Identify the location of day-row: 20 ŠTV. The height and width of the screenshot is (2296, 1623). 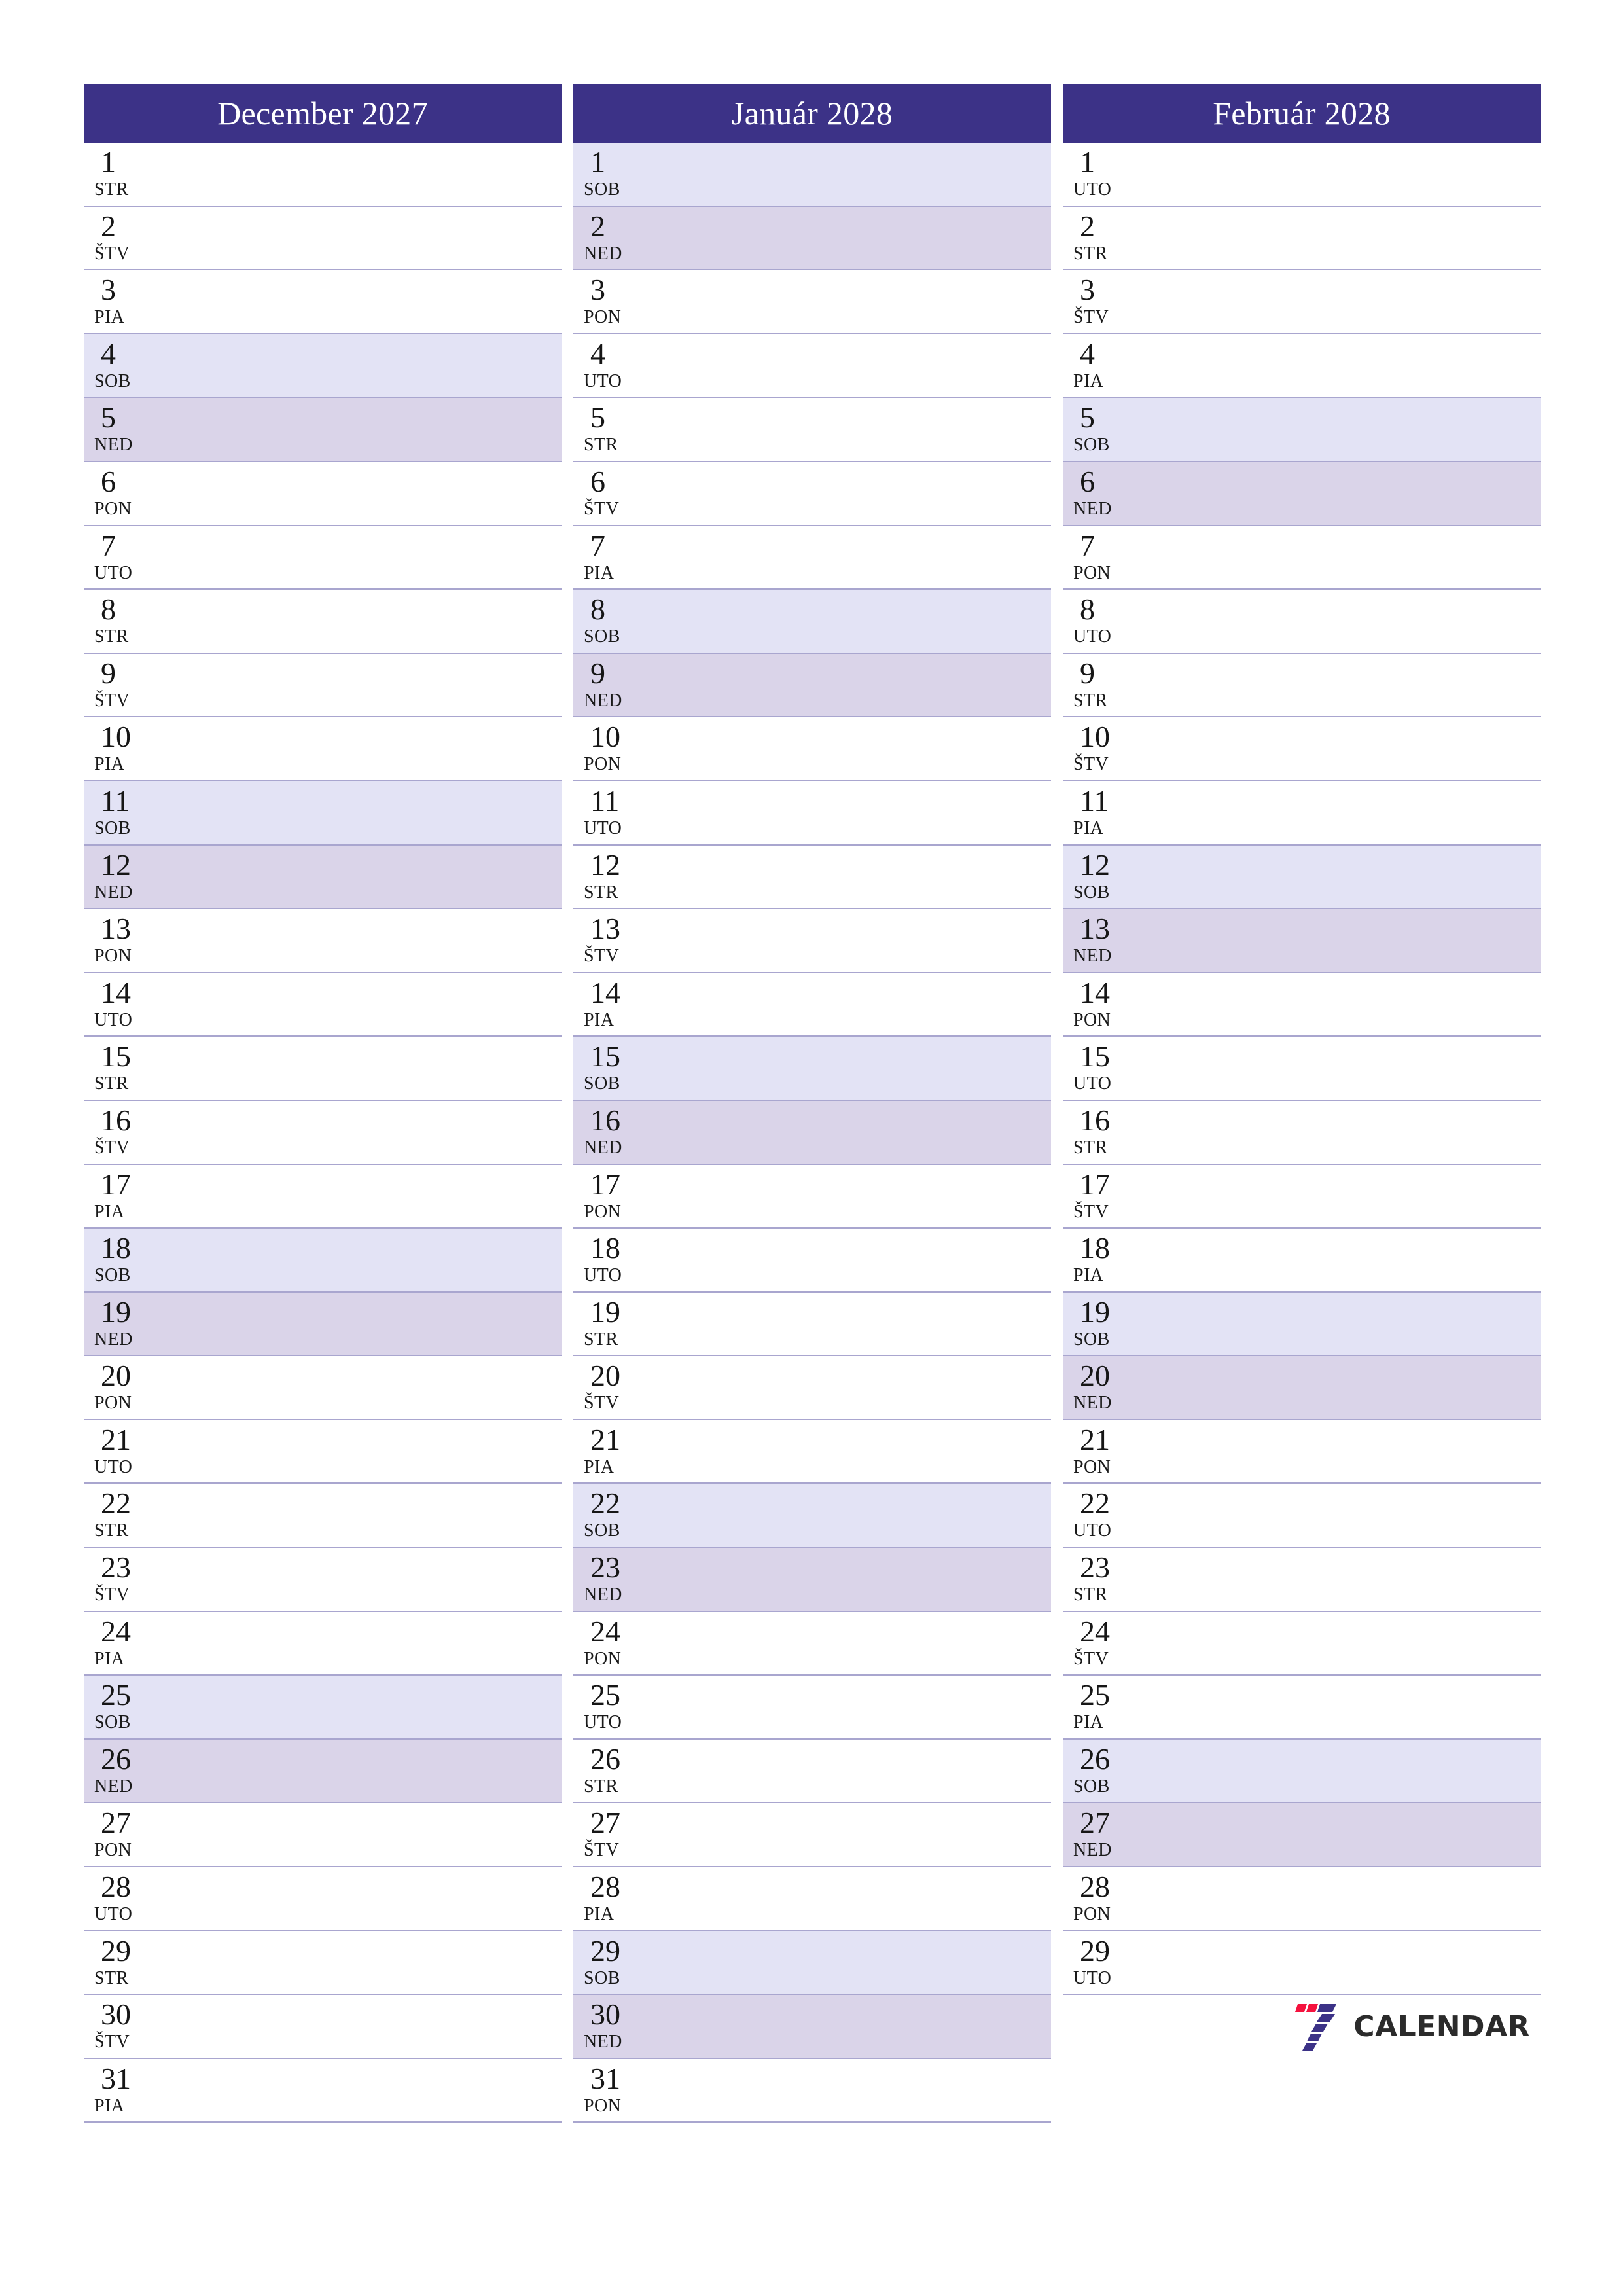
(812, 1388).